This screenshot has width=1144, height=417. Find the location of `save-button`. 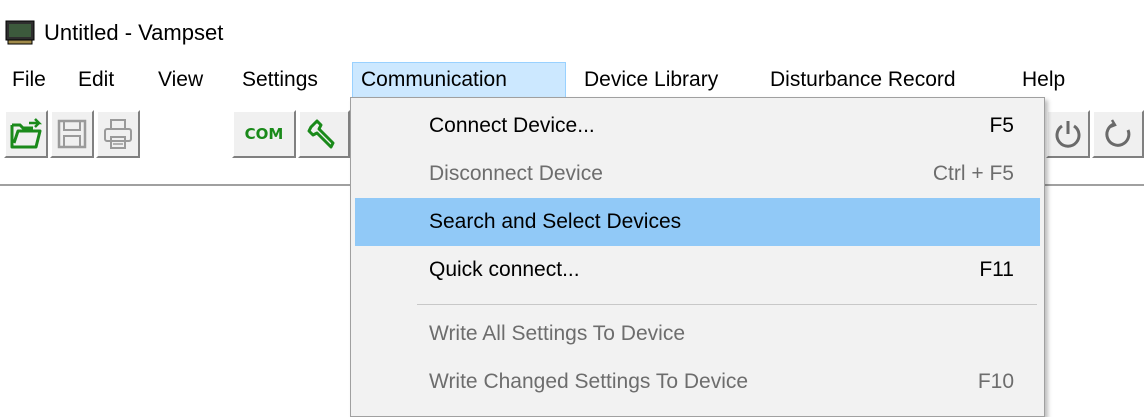

save-button is located at coordinates (72, 134).